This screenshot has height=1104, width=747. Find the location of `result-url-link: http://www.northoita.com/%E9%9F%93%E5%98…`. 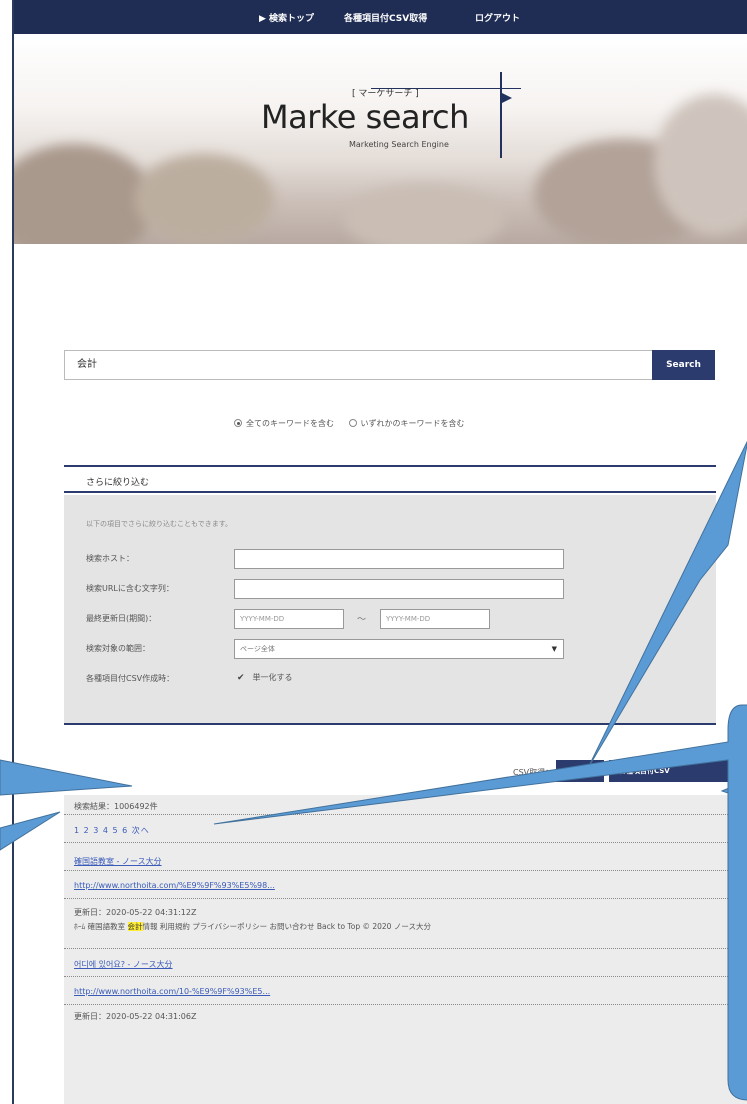

result-url-link: http://www.northoita.com/%E9%9F%93%E5%98… is located at coordinates (174, 885).